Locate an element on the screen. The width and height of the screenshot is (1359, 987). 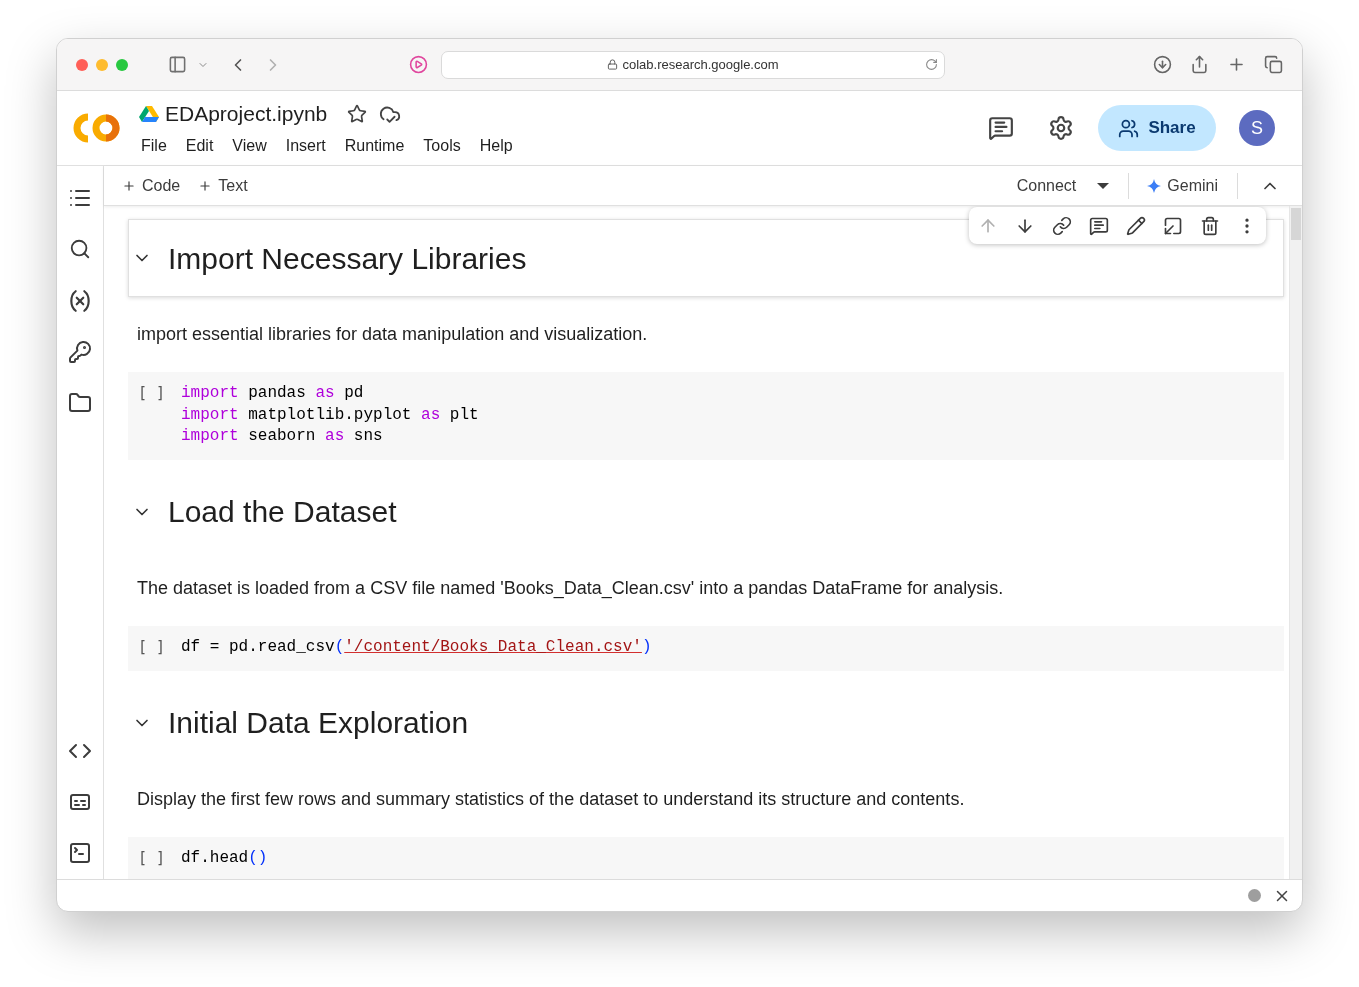
gemini-button: Gemini is located at coordinates (1182, 185).